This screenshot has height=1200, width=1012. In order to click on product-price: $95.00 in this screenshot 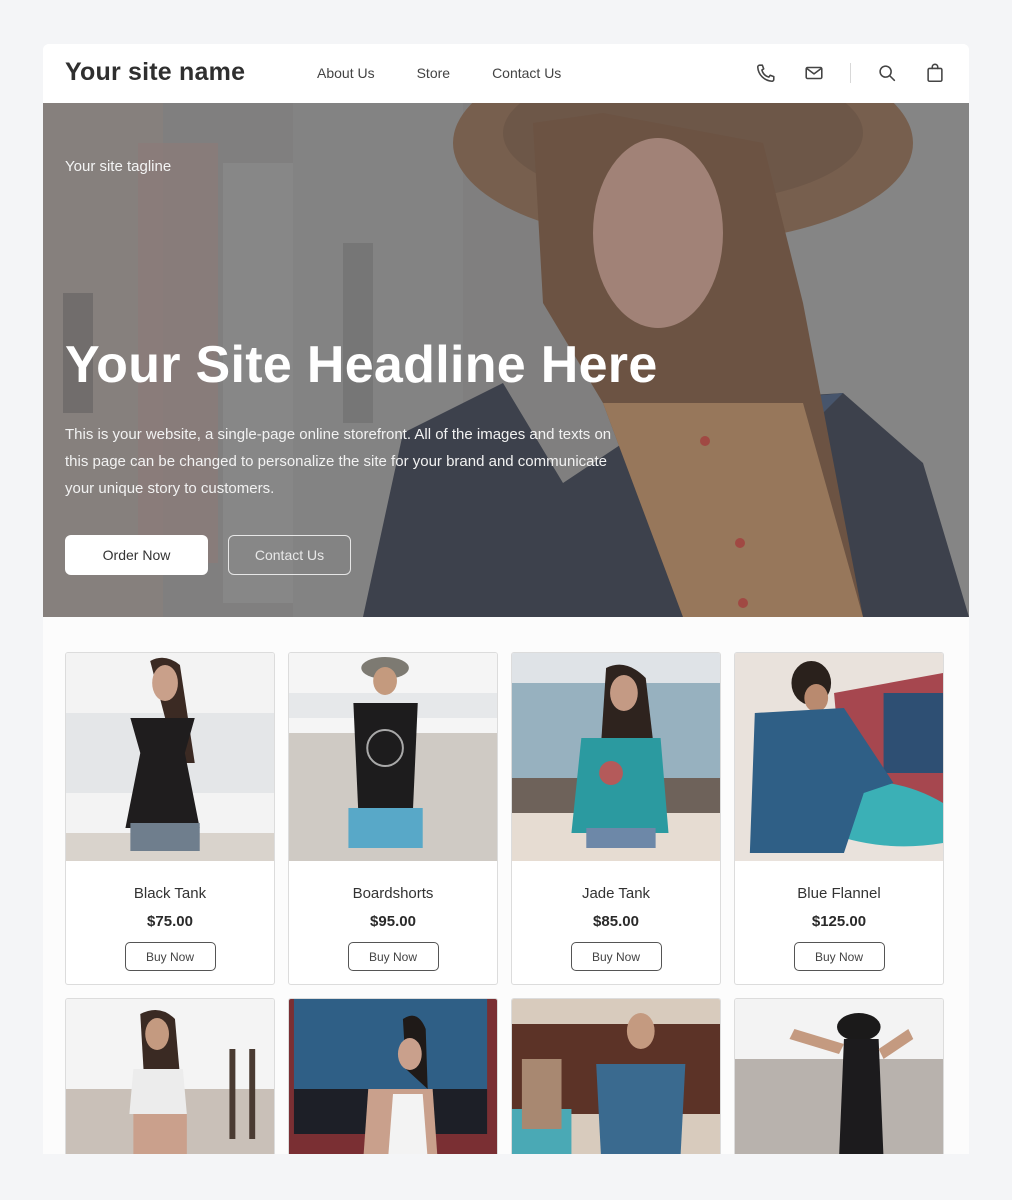, I will do `click(393, 921)`.